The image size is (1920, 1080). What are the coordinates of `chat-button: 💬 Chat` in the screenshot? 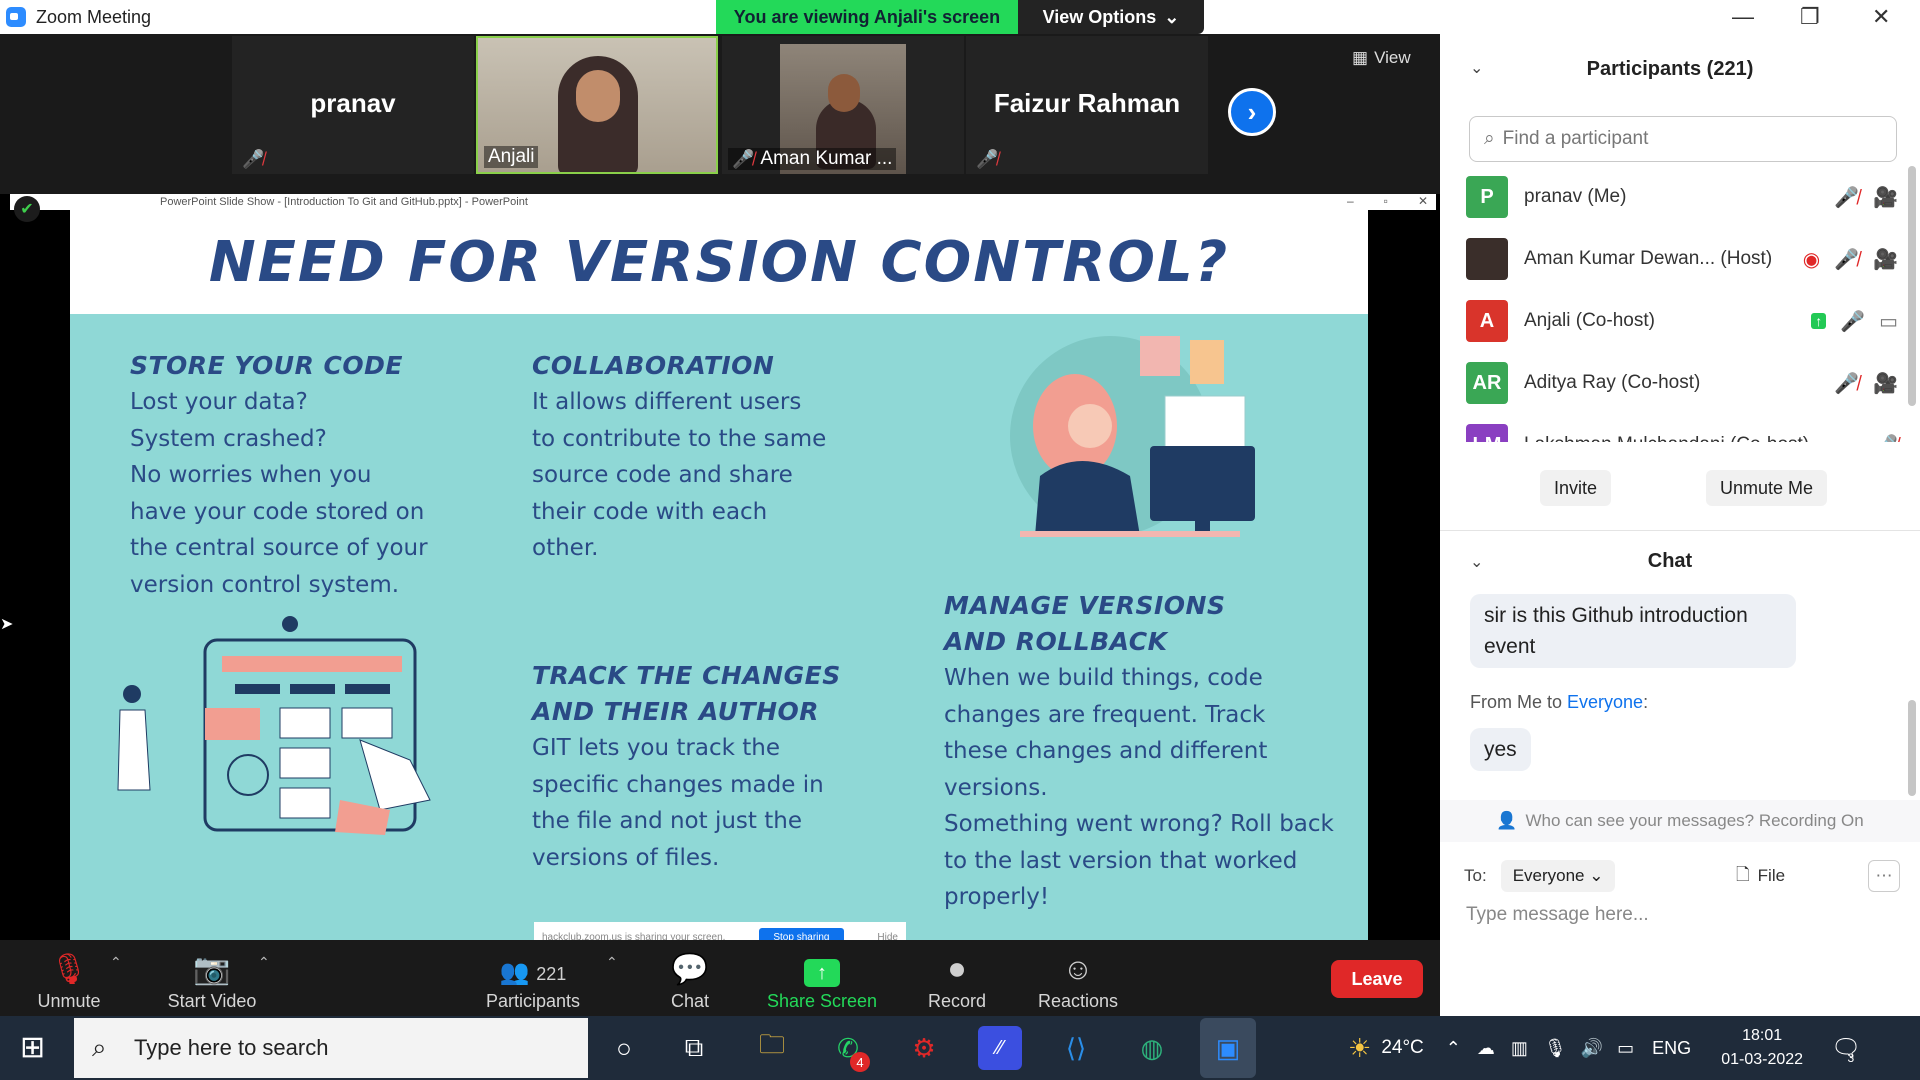 It's located at (690, 978).